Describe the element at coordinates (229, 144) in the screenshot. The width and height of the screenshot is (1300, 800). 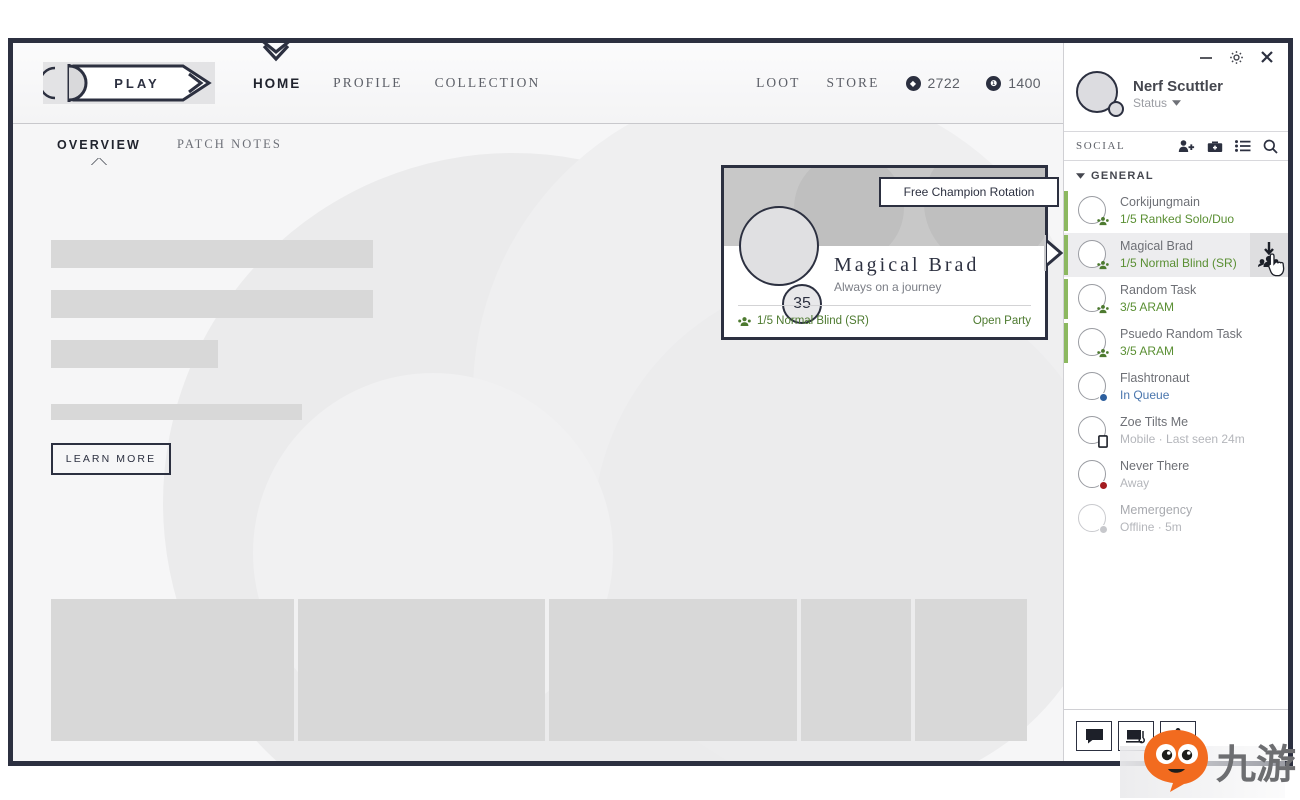
I see `tab-patch-notes: PATCH NOTES` at that location.